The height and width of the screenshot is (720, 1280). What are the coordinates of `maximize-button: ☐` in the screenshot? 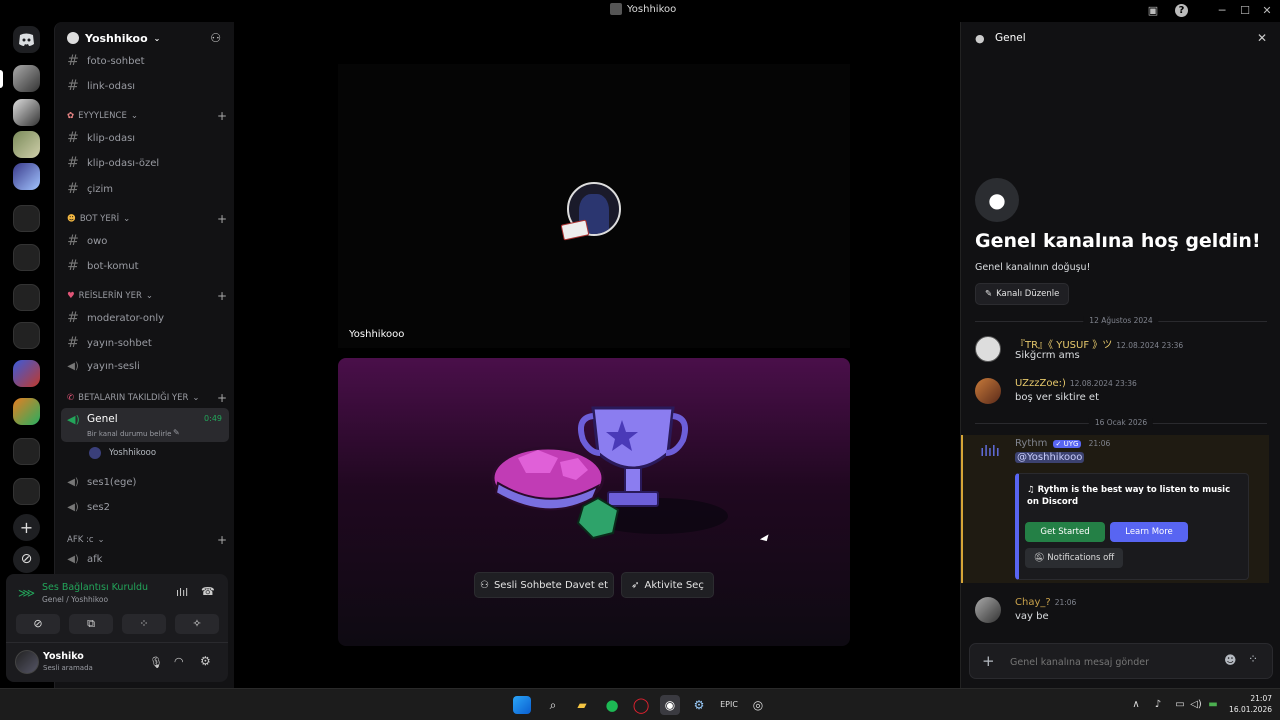 It's located at (1245, 11).